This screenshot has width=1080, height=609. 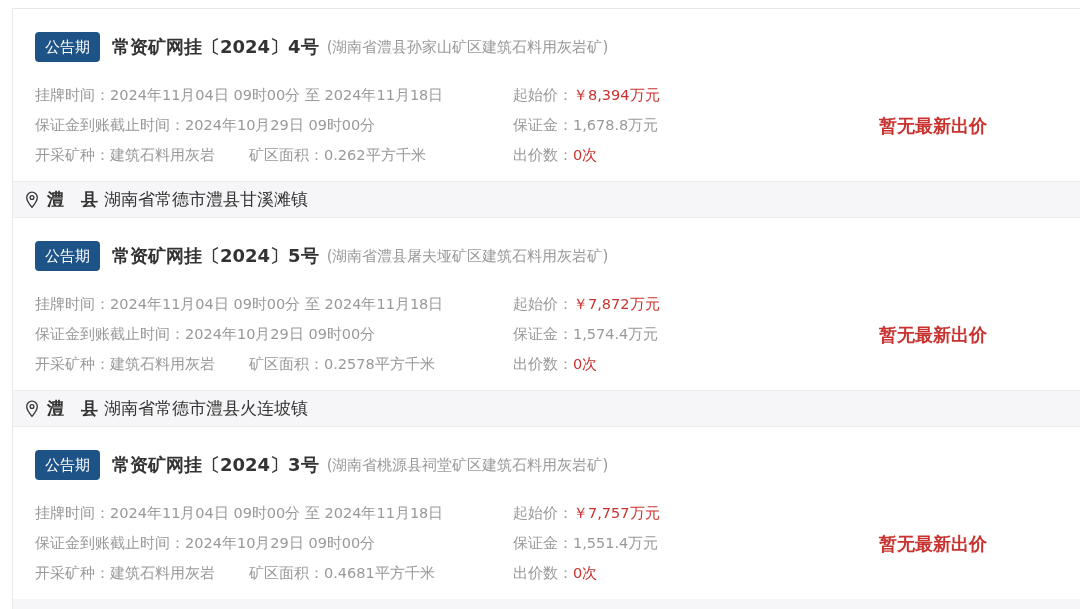 I want to click on detail-text: 矿区面积：0.4681平方千米, so click(x=342, y=573).